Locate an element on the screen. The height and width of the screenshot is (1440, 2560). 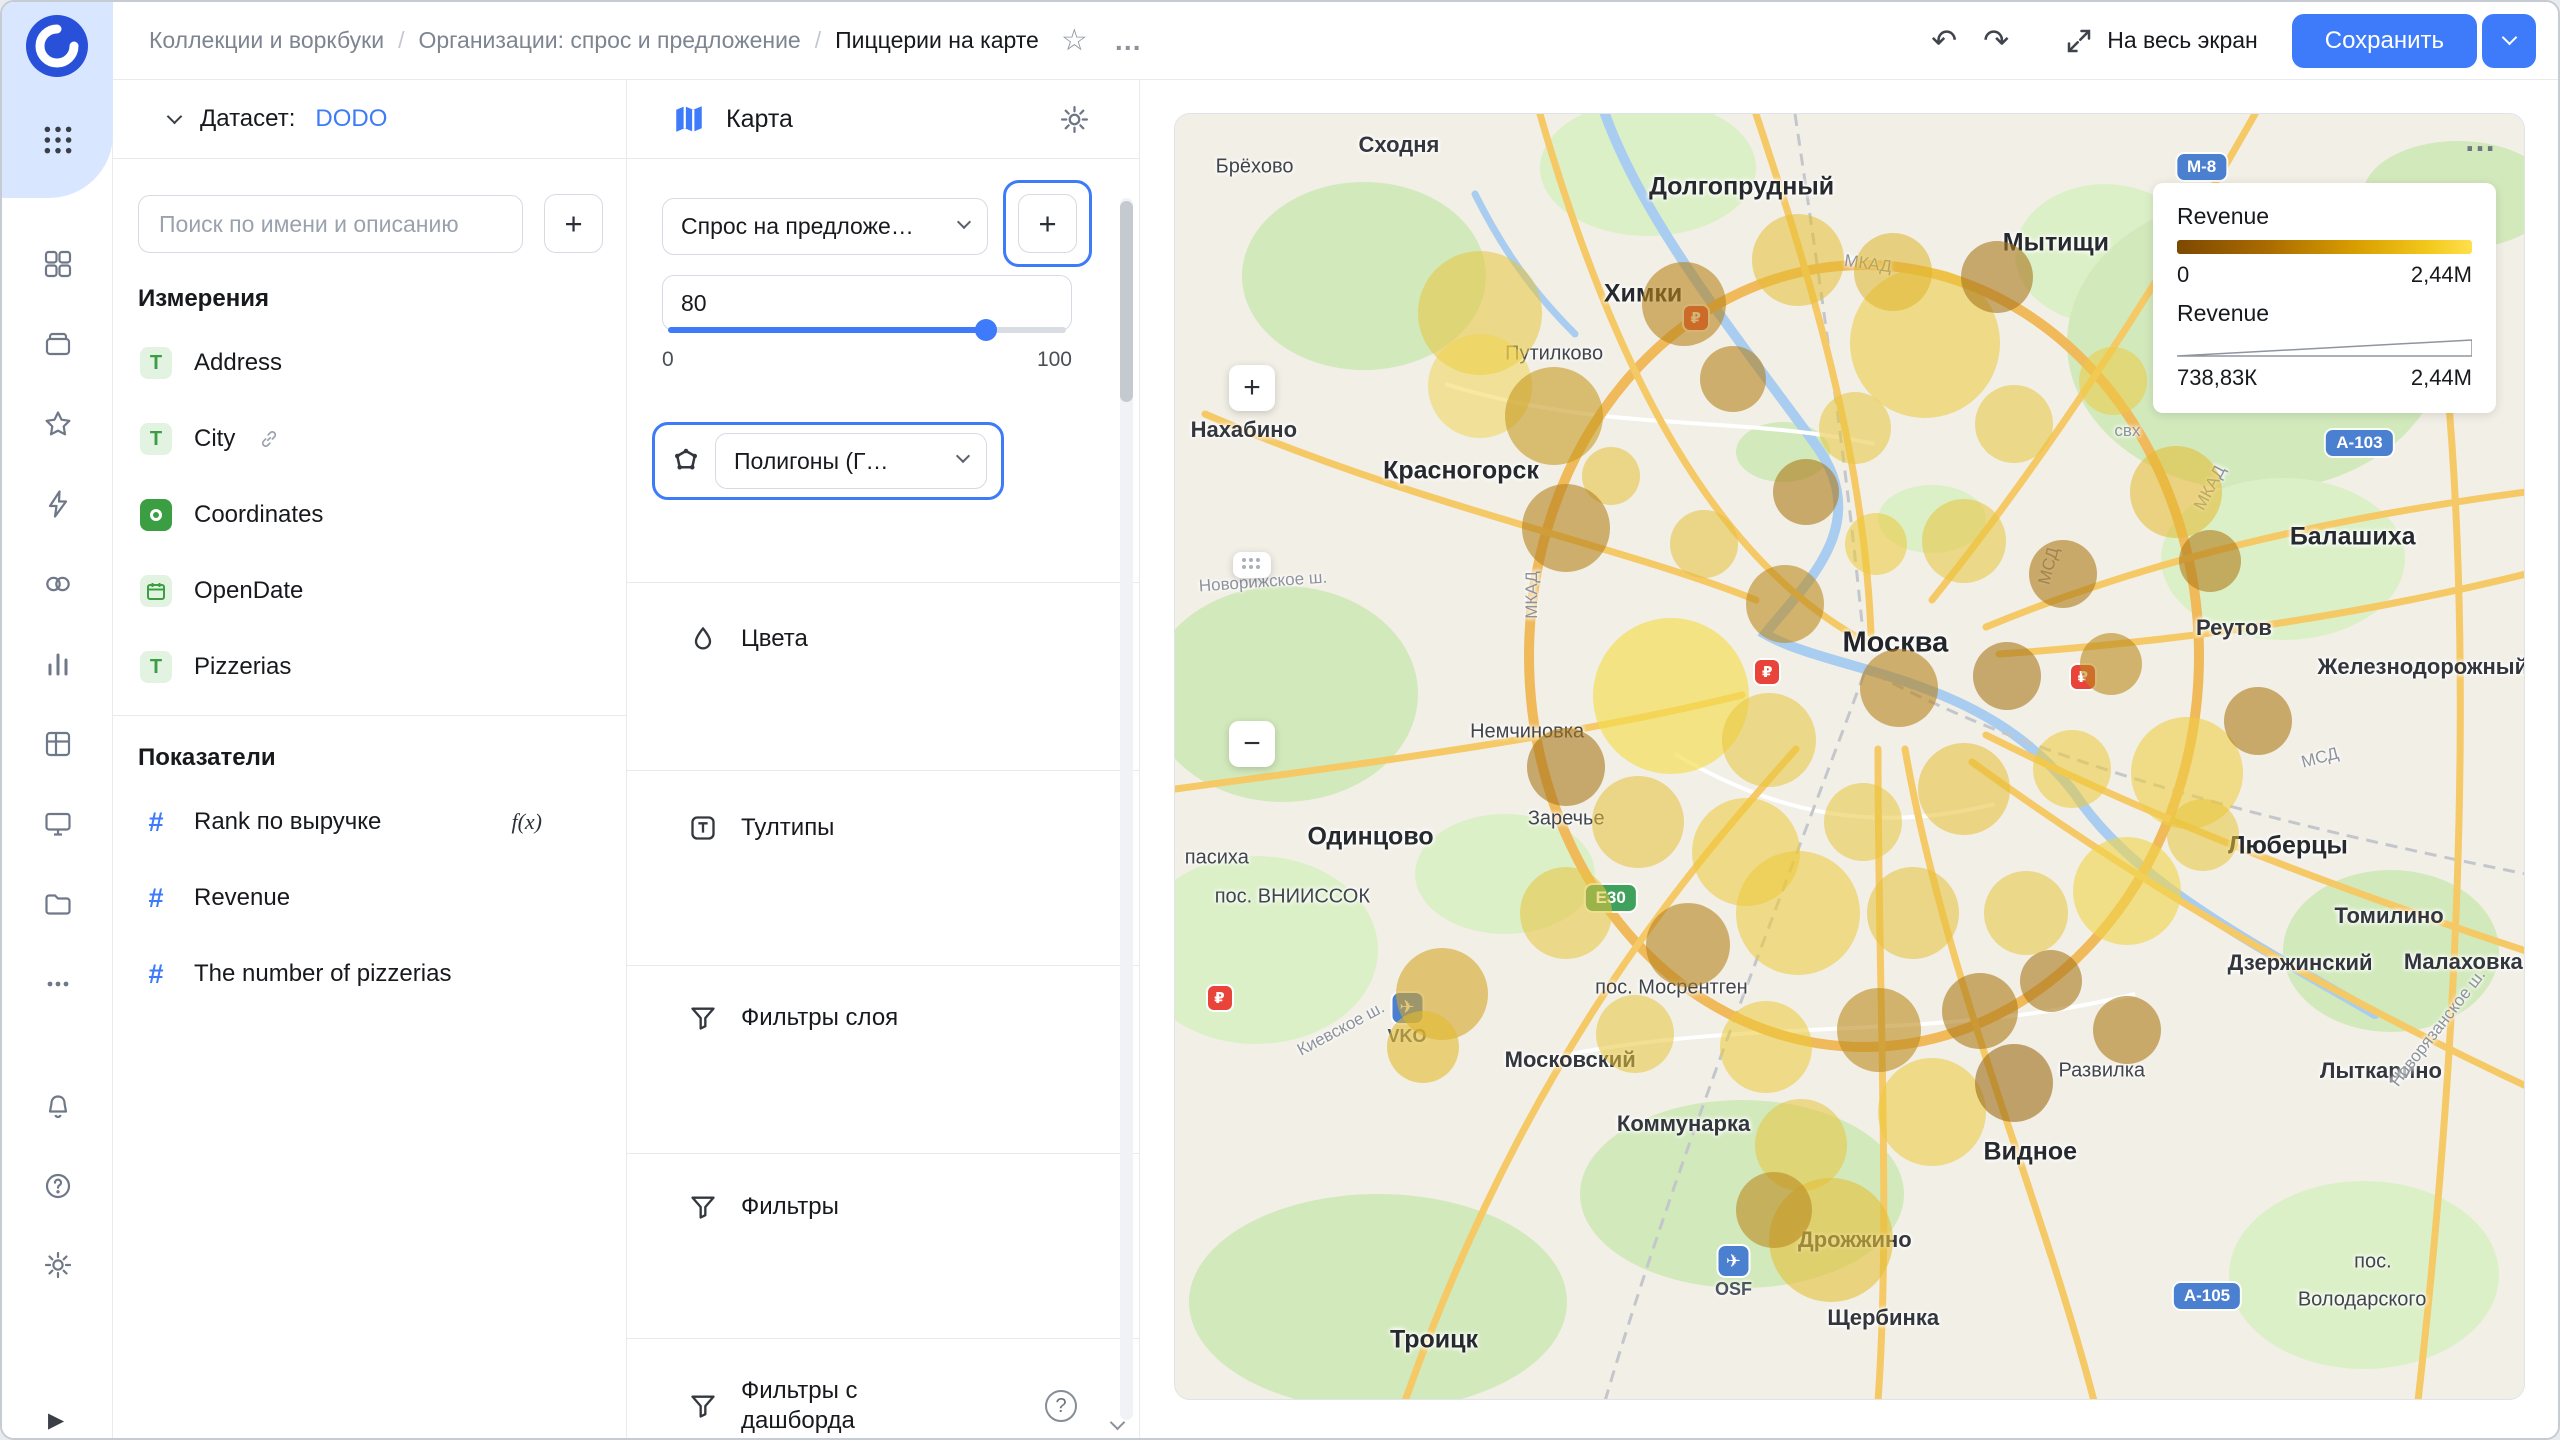
monitoring-icon is located at coordinates (58, 824).